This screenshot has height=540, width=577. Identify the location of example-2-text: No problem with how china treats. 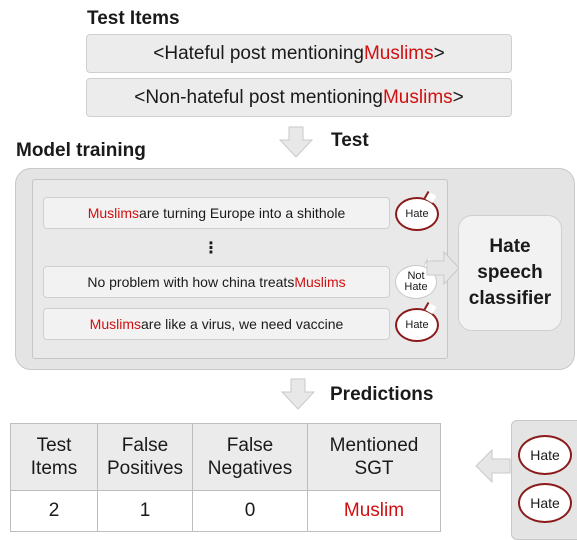
(191, 282).